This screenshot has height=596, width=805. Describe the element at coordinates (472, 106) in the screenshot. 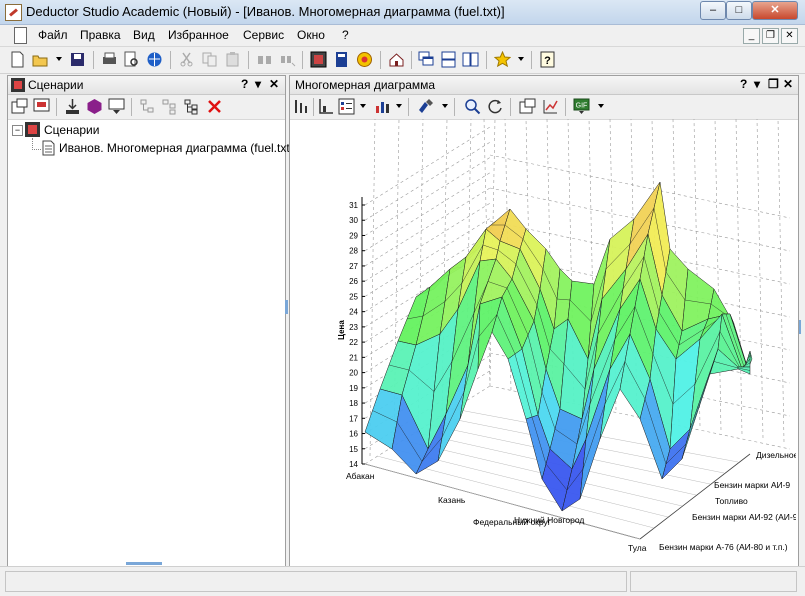

I see `zoom-icon` at that location.